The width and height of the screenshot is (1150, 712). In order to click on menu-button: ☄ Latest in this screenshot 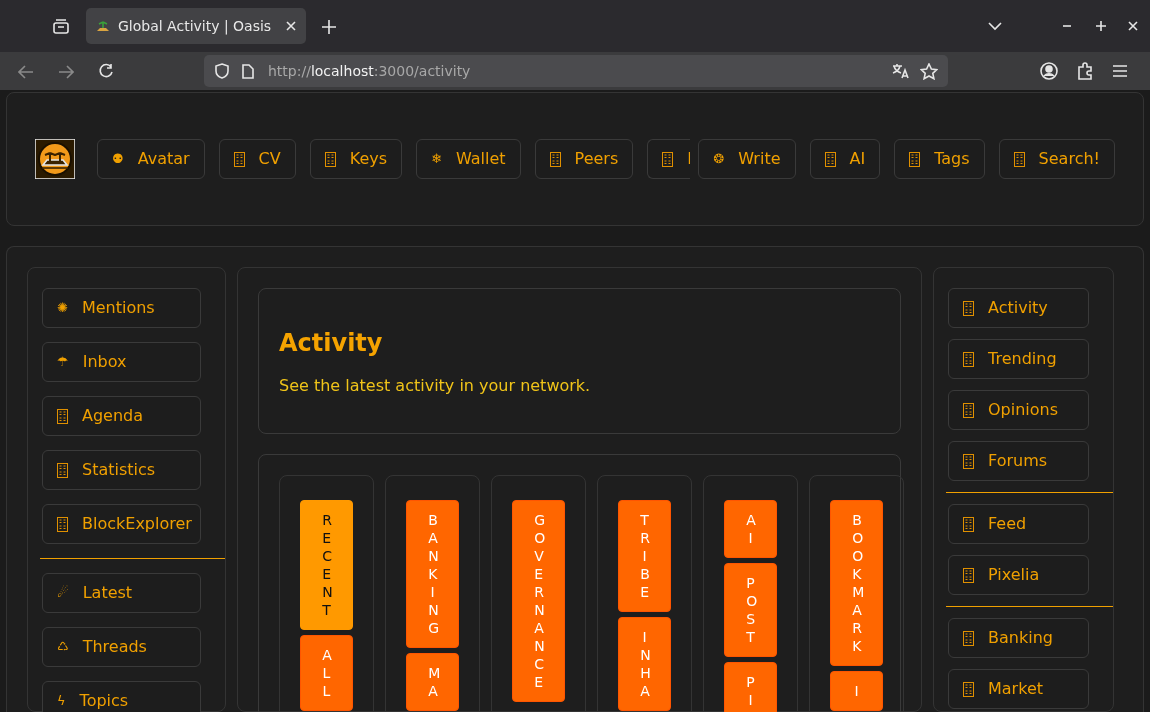, I will do `click(121, 593)`.